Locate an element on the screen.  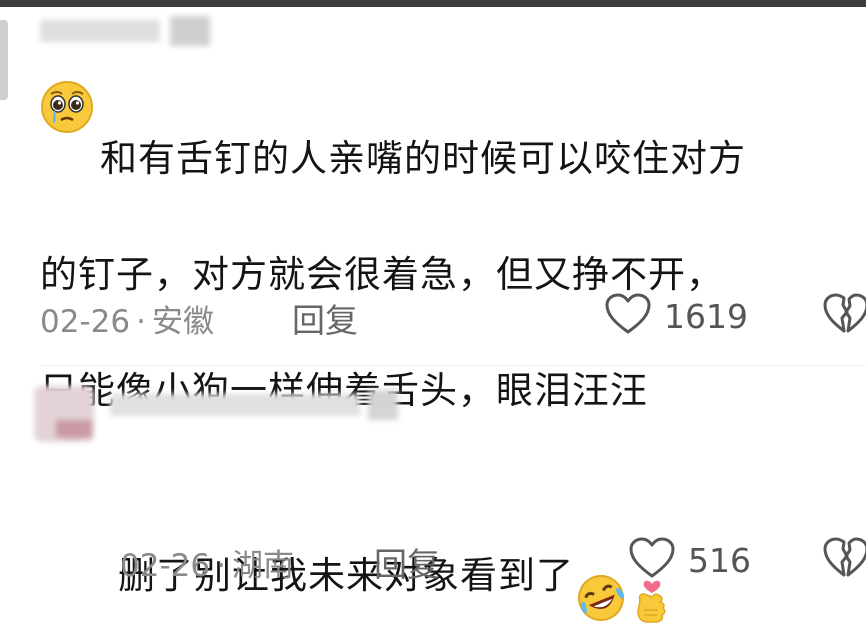
comment-2-avatar-blurred is located at coordinates (69, 416).